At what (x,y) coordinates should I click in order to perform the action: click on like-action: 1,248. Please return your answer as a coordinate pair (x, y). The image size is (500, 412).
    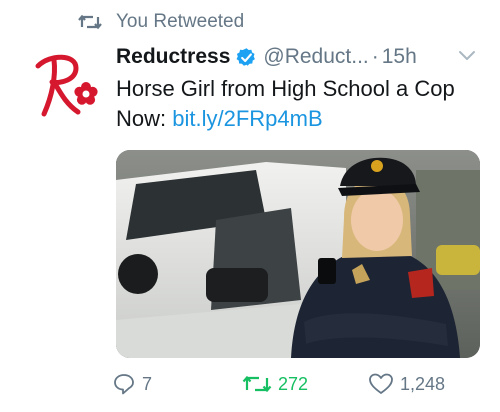
    Looking at the image, I should click on (406, 384).